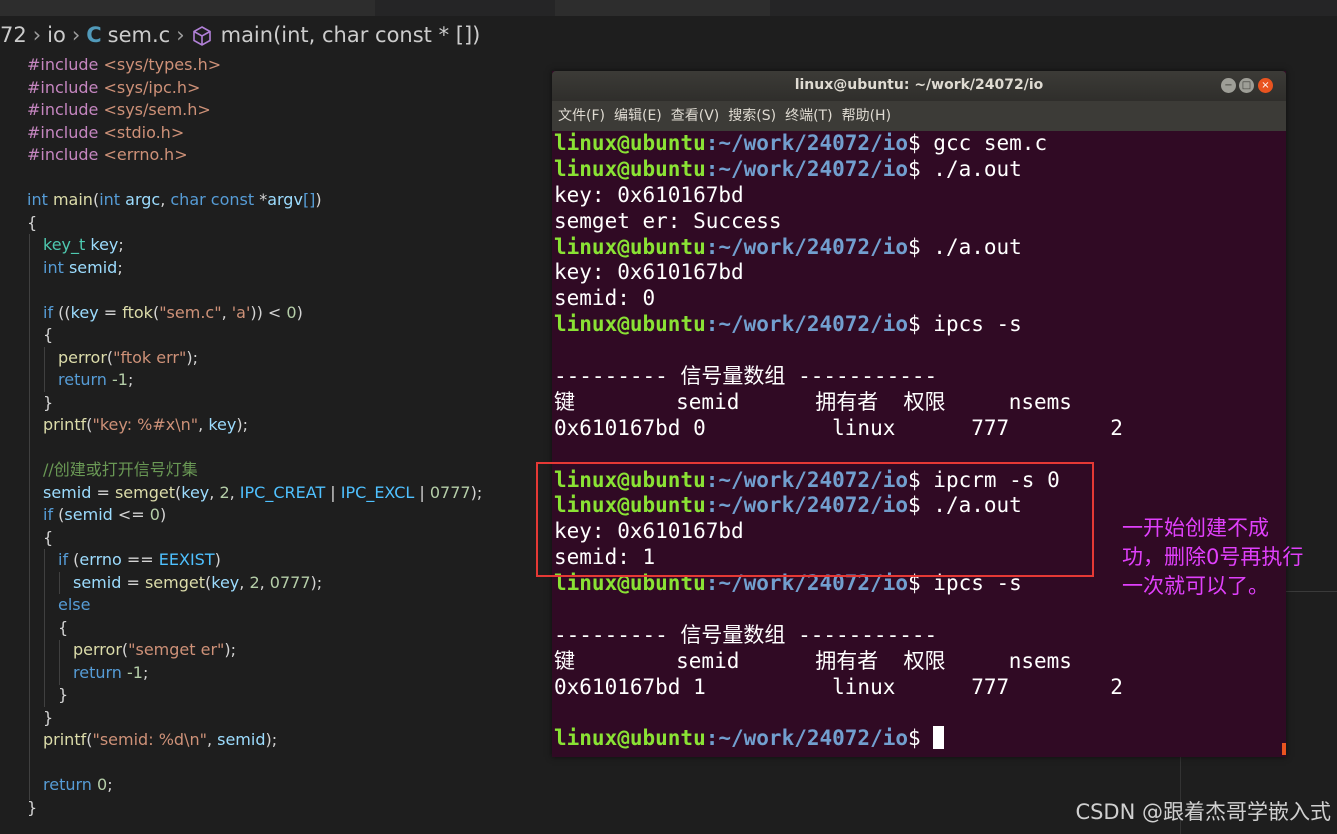 This screenshot has width=1337, height=834. Describe the element at coordinates (82, 357) in the screenshot. I see `code-token: perror` at that location.